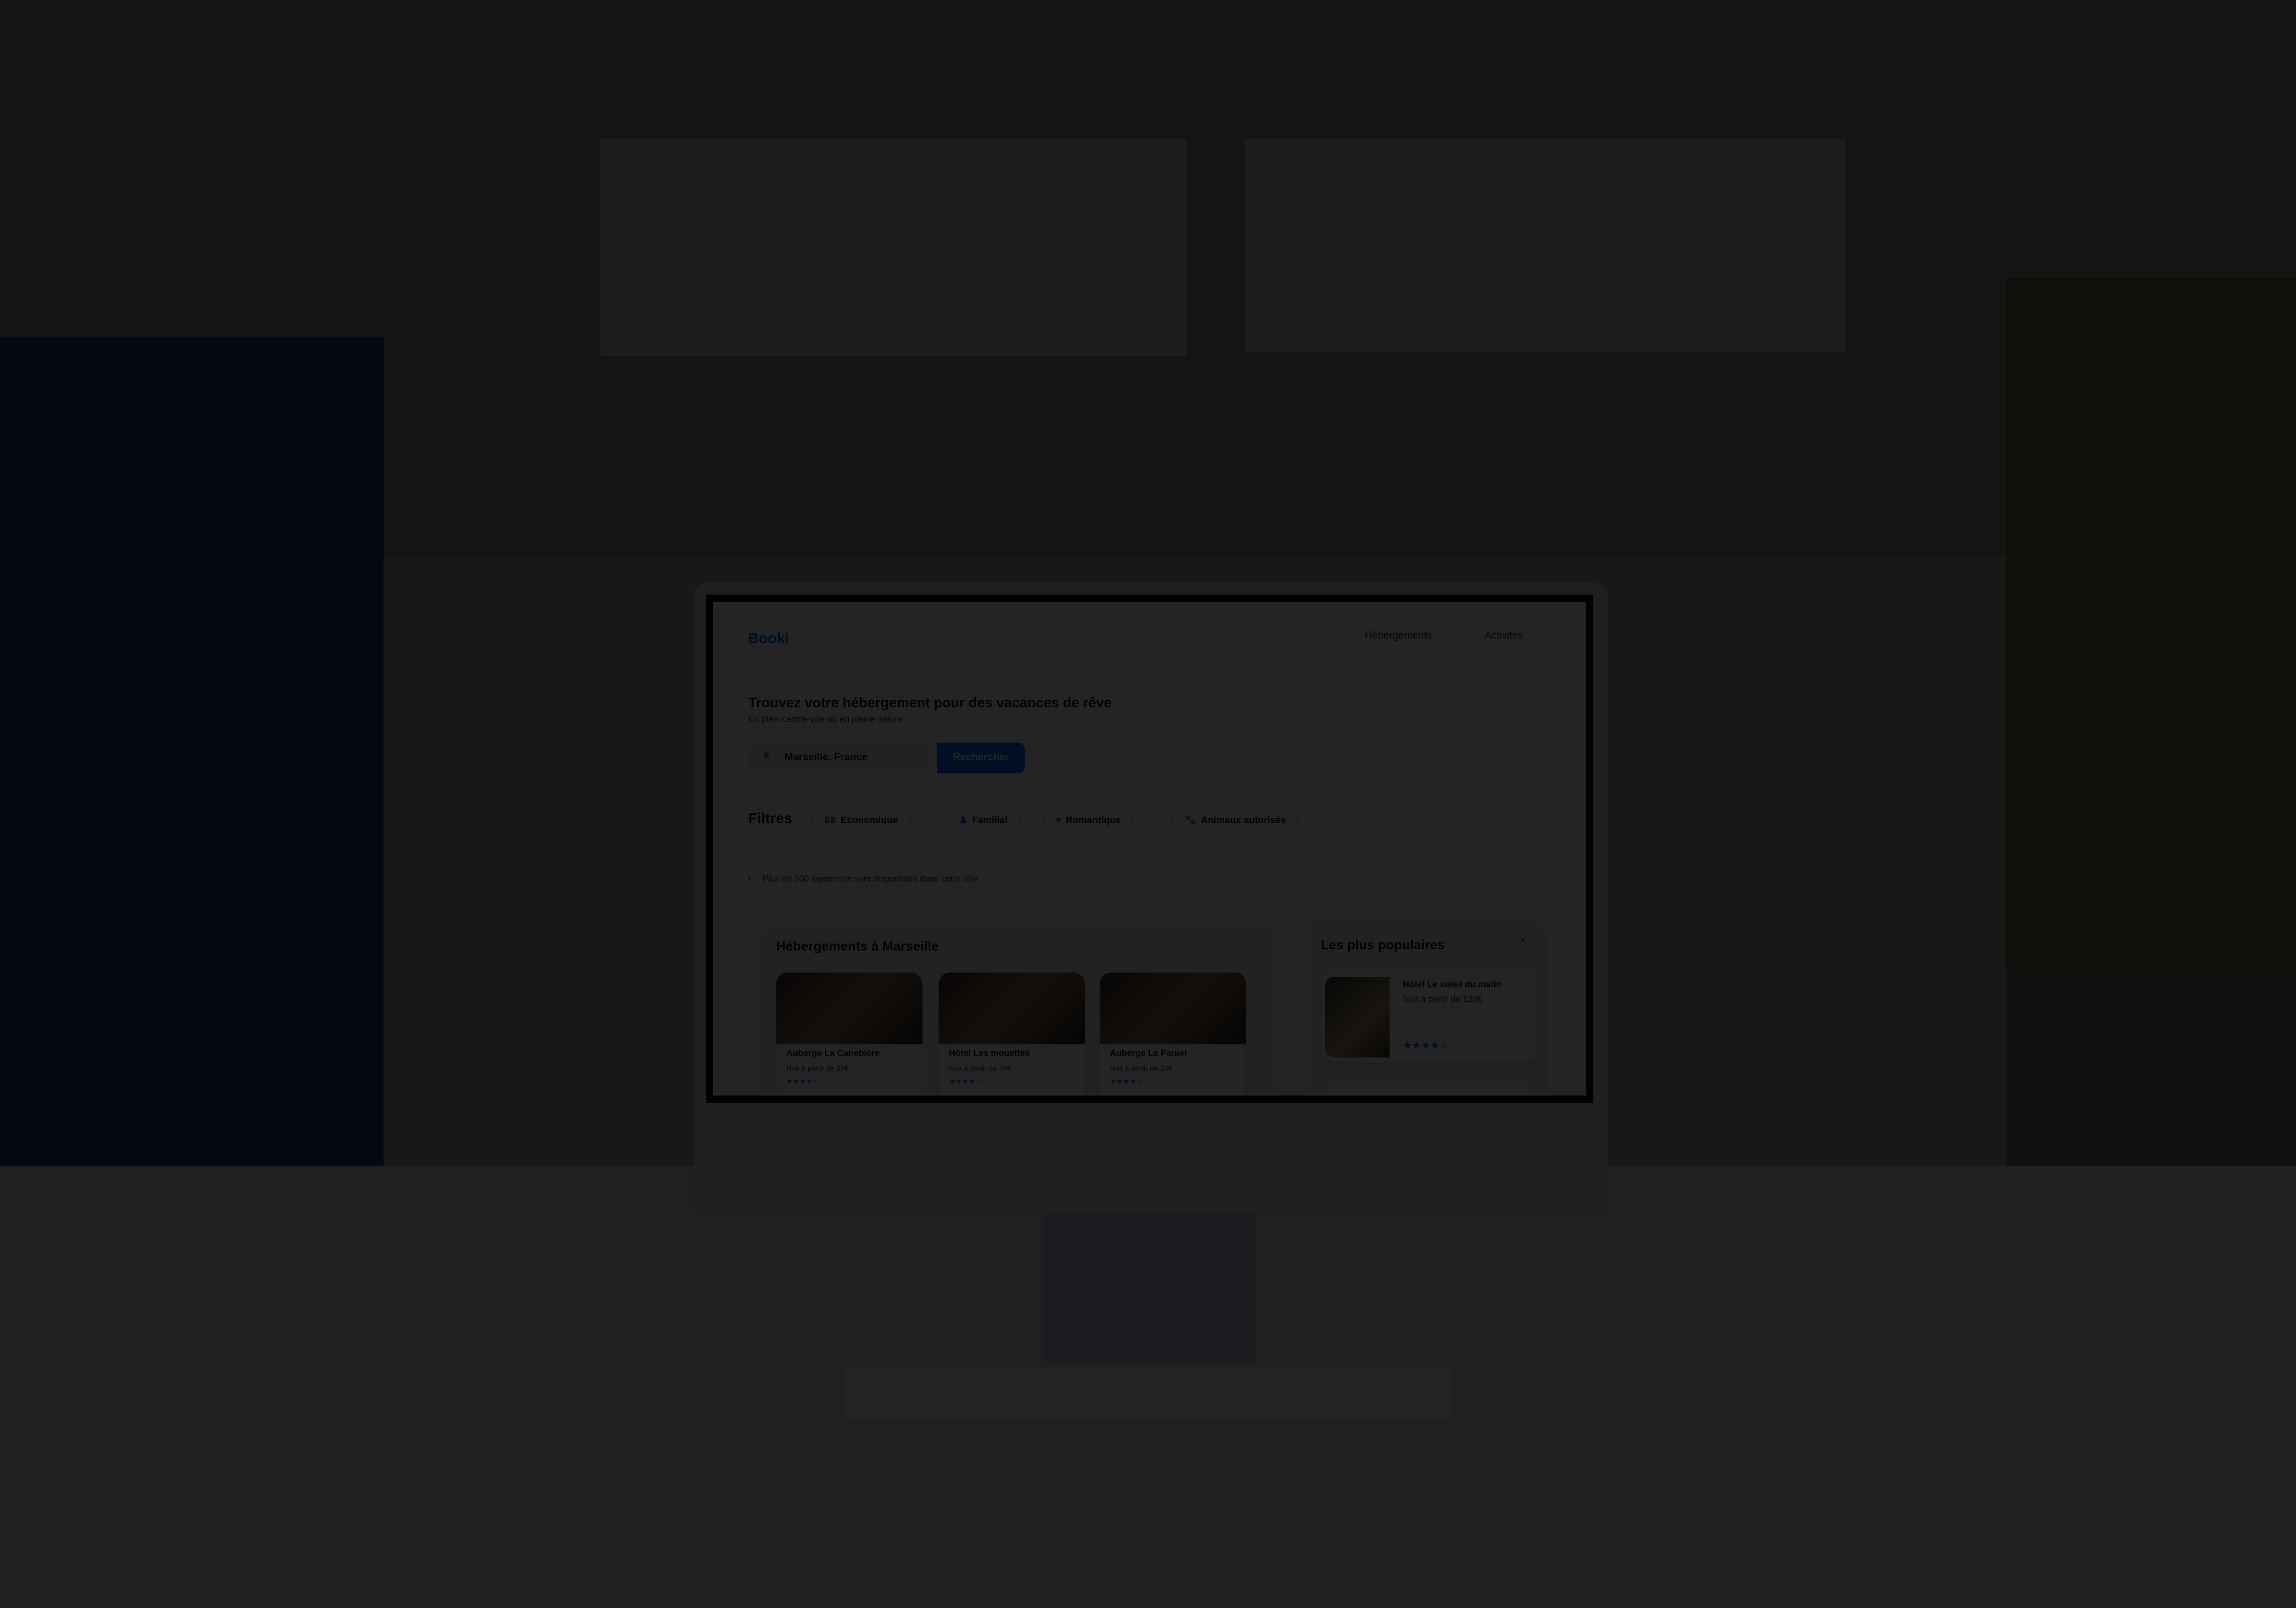 Image resolution: width=2296 pixels, height=1608 pixels. What do you see at coordinates (833, 1054) in the screenshot?
I see `card-name: Auberge La Canebière` at bounding box center [833, 1054].